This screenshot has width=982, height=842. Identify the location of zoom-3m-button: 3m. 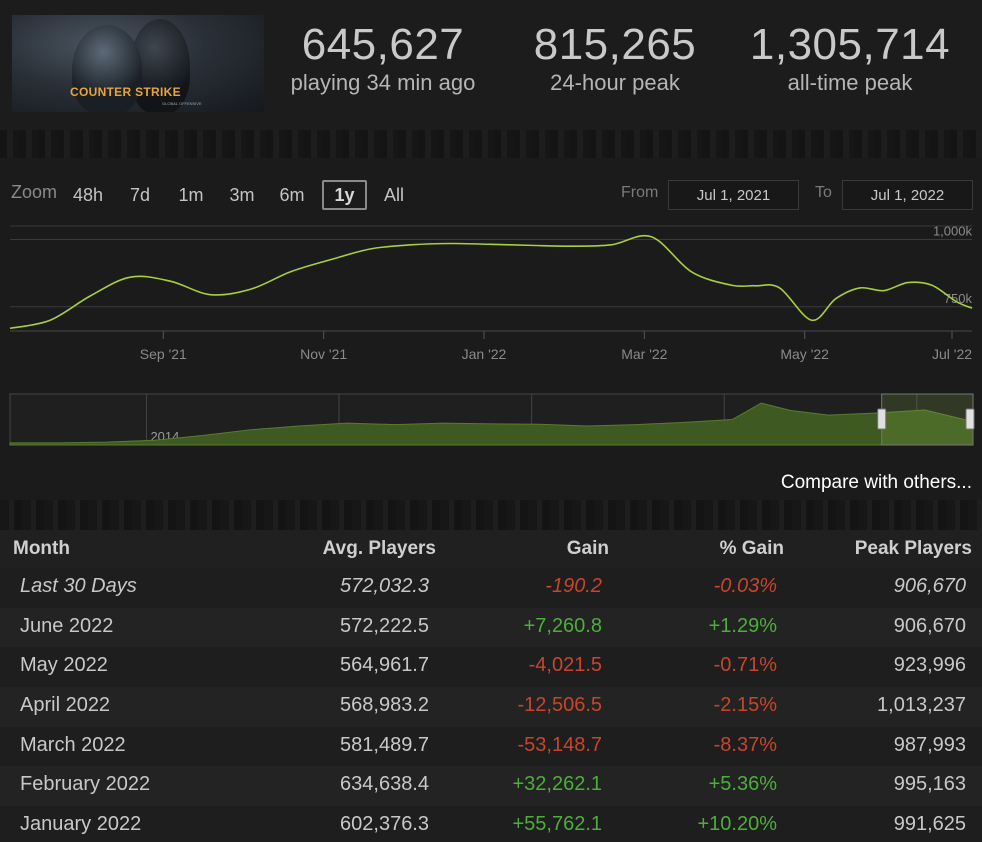
(242, 195).